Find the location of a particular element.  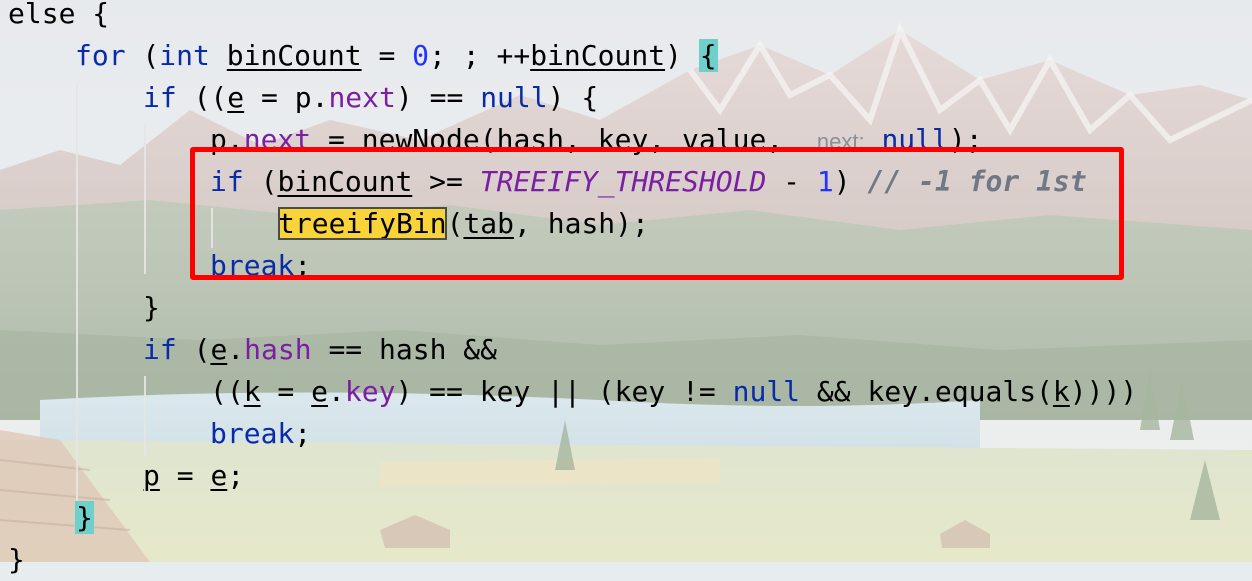

code-token: - is located at coordinates (791, 181).